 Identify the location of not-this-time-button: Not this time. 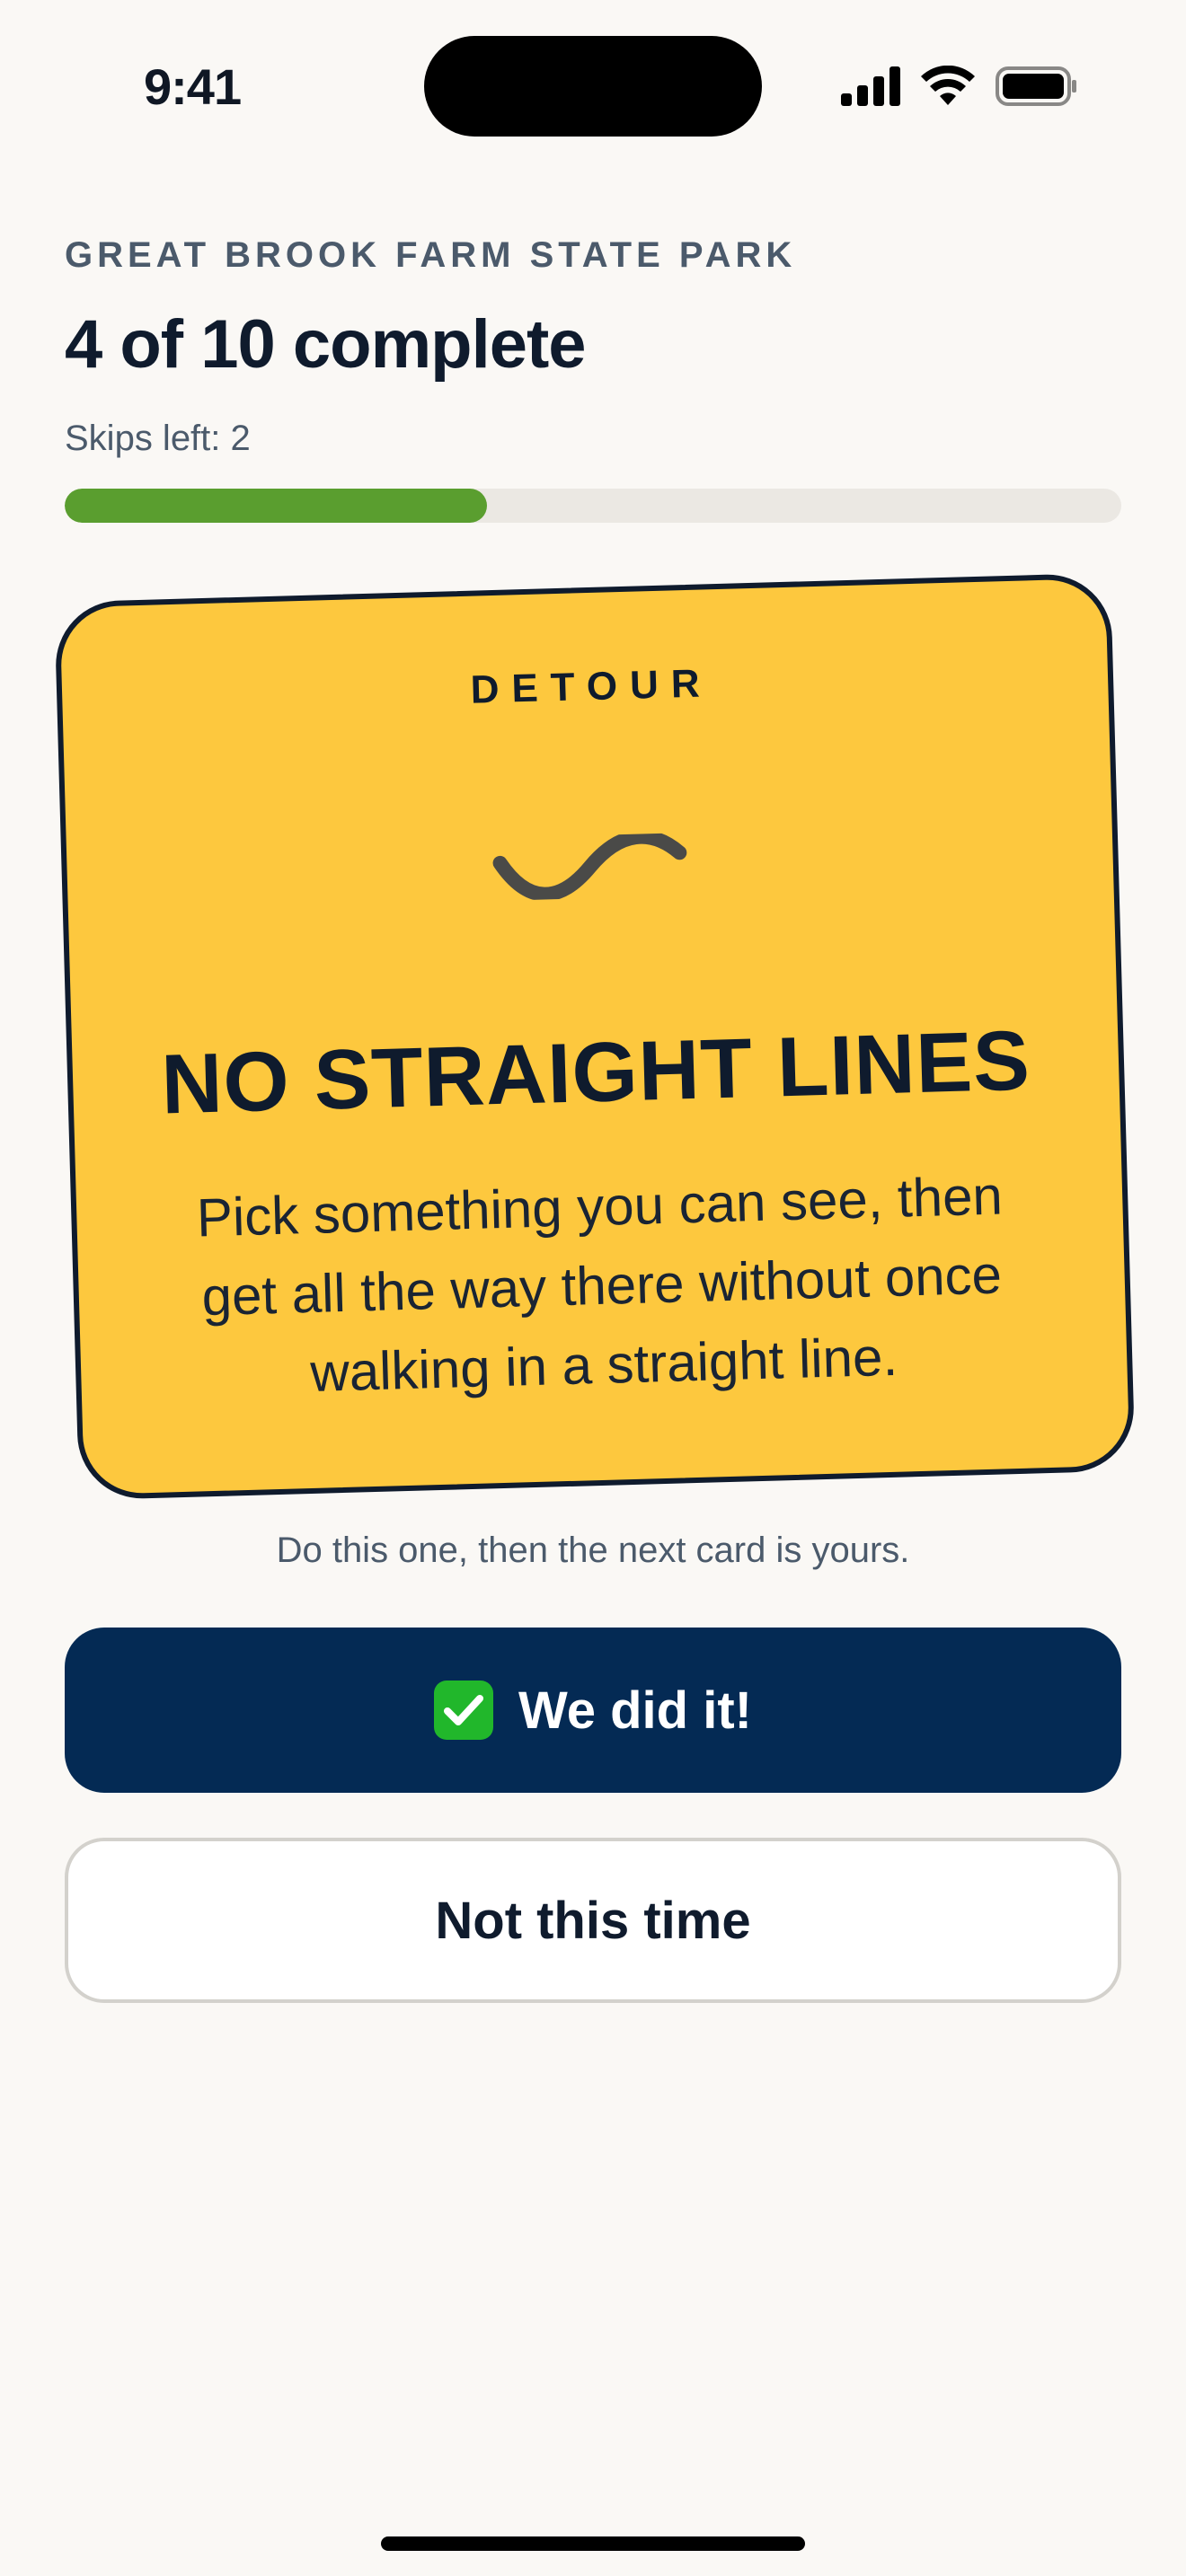
(593, 1920).